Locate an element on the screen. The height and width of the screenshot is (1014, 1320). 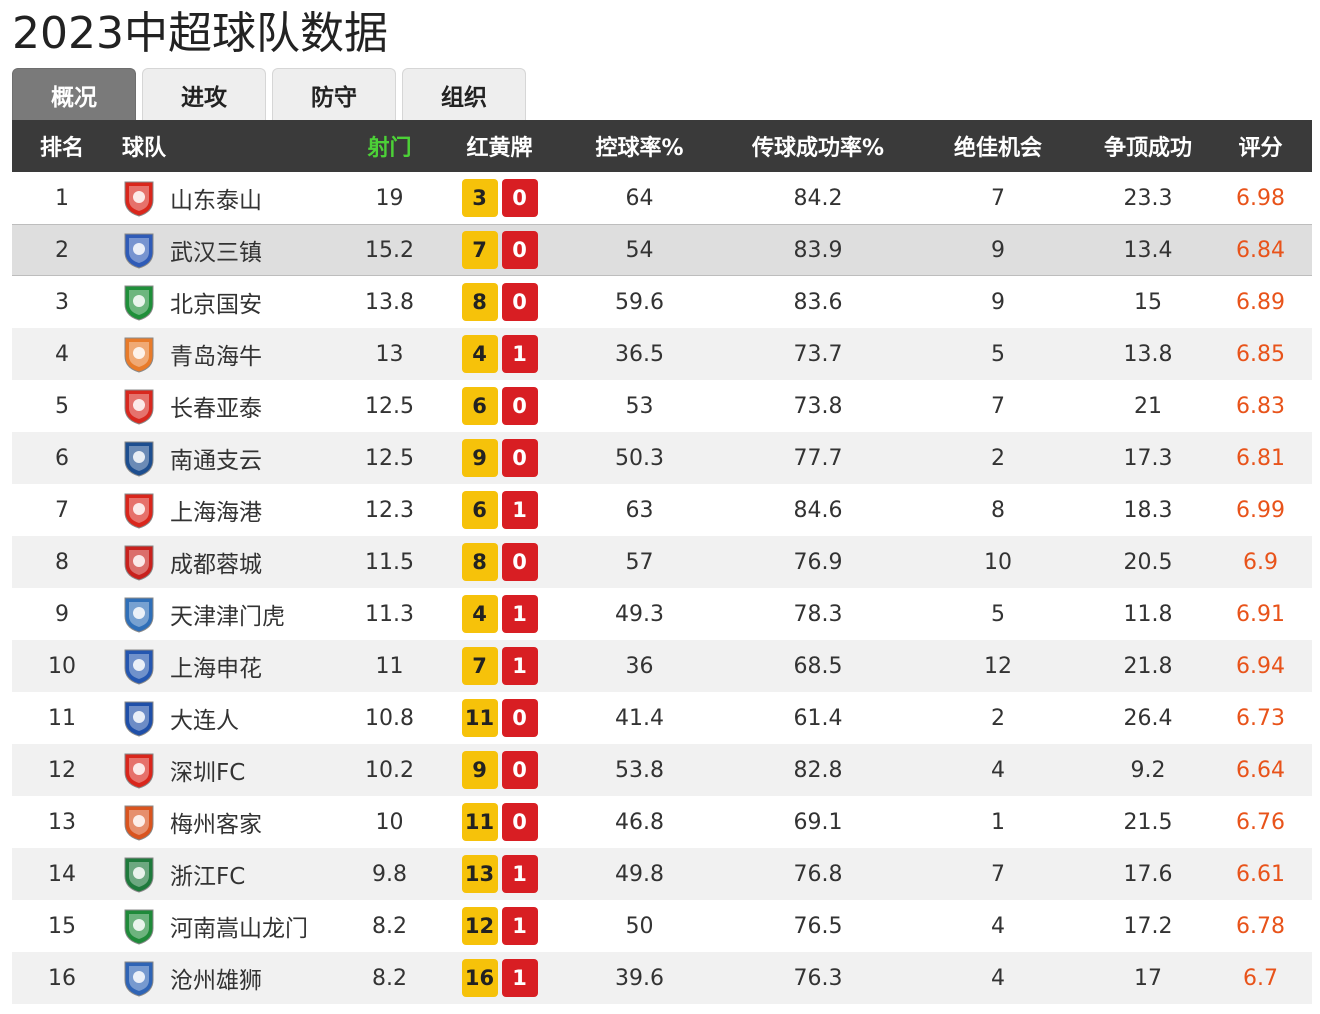
team-cell: 南通支云 is located at coordinates (222, 458).